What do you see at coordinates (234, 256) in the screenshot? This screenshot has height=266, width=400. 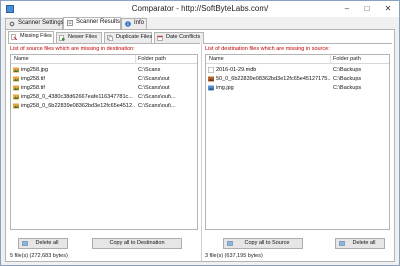 I see `destination-status: 3 file(s) (637,195 bytes)` at bounding box center [234, 256].